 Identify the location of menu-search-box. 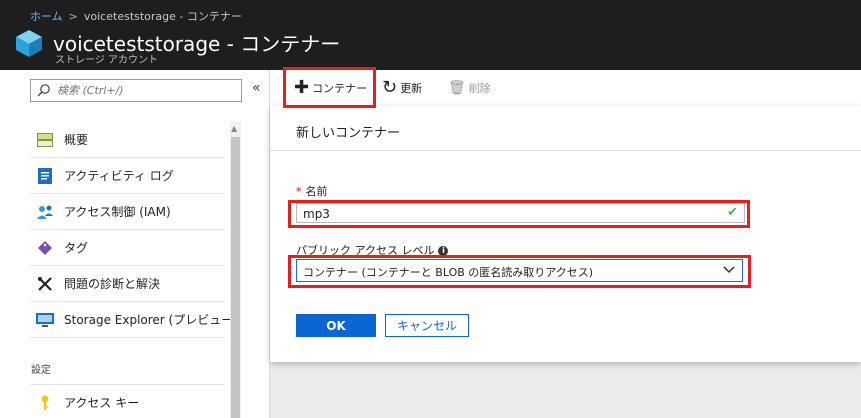
(136, 90).